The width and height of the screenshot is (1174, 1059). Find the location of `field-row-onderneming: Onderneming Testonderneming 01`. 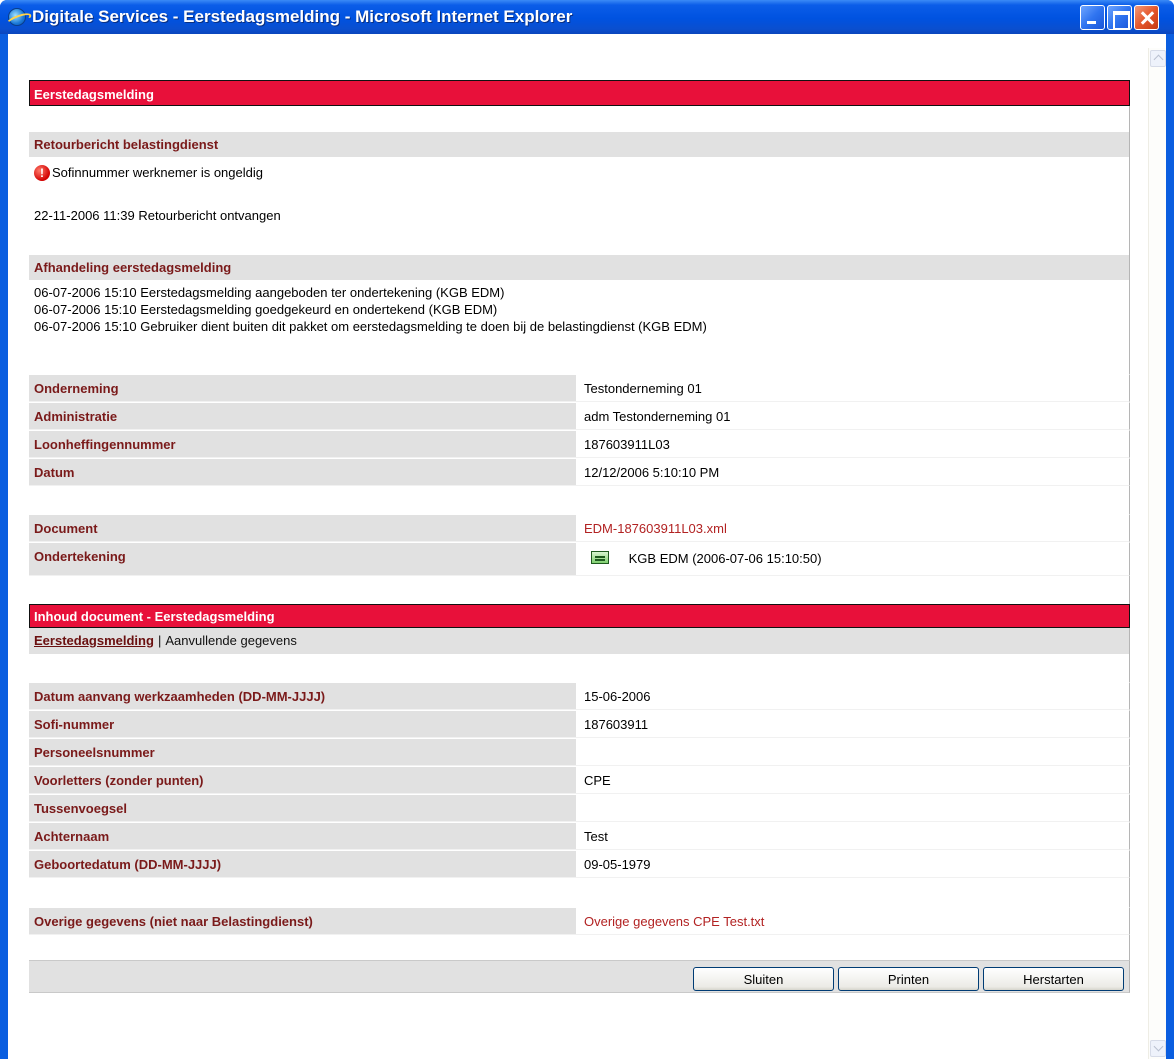

field-row-onderneming: Onderneming Testonderneming 01 is located at coordinates (579, 388).